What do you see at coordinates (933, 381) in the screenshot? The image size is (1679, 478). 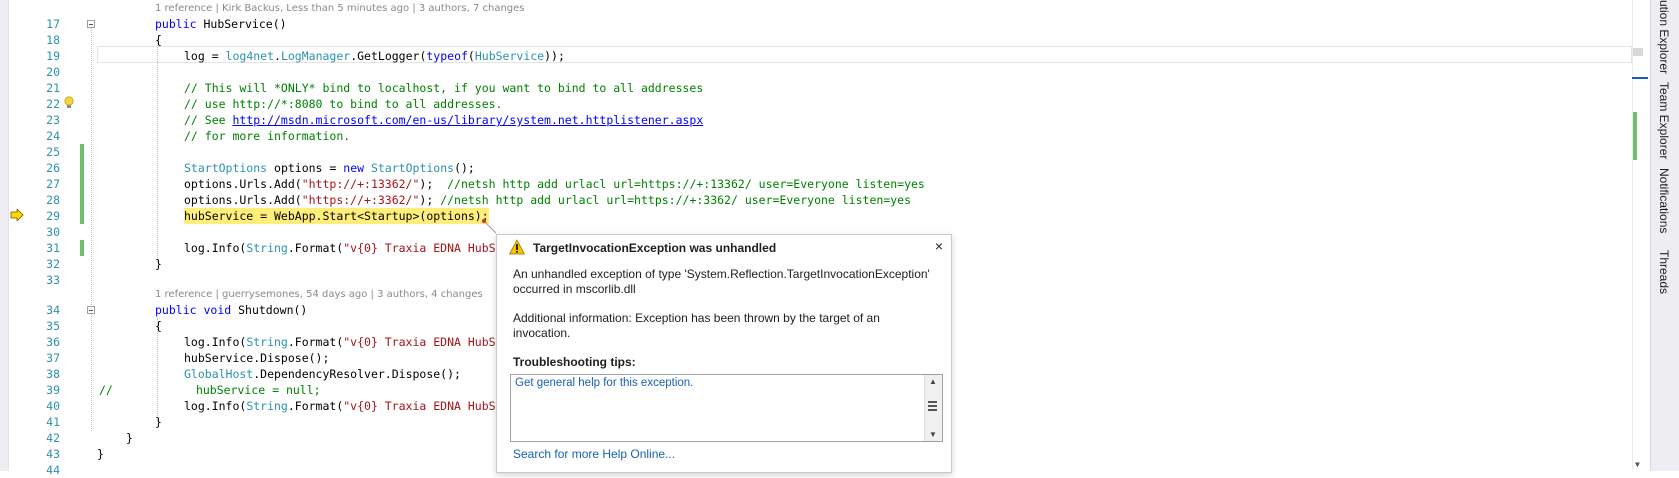 I see `scroll-up-icon: ▲` at bounding box center [933, 381].